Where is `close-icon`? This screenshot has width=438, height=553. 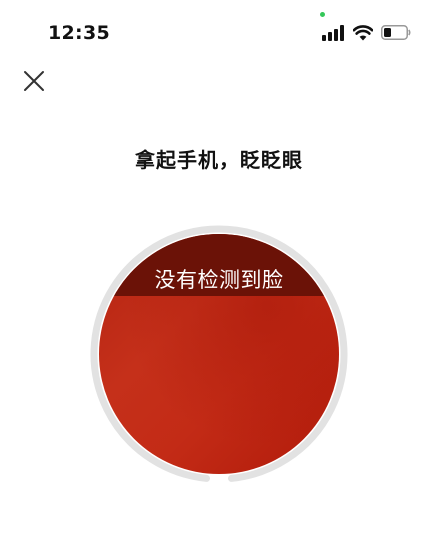
close-icon is located at coordinates (34, 81).